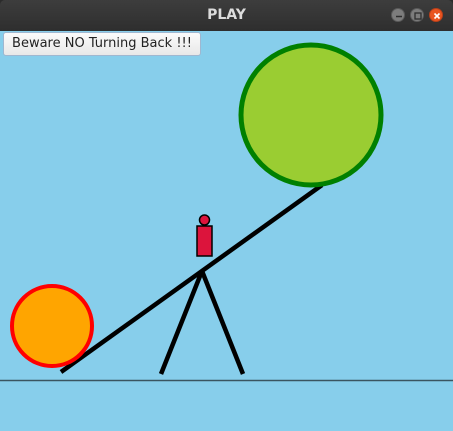  Describe the element at coordinates (222, 322) in the screenshot. I see `fulcrum-right-leg` at that location.